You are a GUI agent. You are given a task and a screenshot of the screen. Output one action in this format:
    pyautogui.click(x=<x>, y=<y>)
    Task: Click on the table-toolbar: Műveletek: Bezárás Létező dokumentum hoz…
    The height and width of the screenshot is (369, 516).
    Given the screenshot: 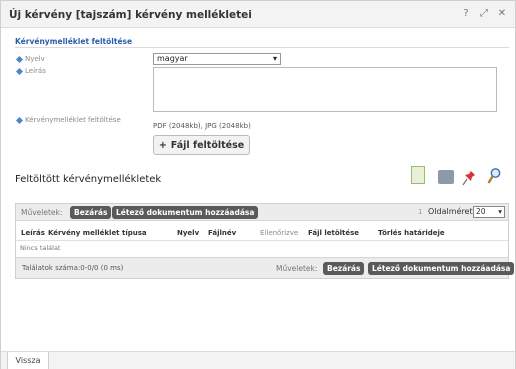 What is the action you would take?
    pyautogui.click(x=262, y=212)
    